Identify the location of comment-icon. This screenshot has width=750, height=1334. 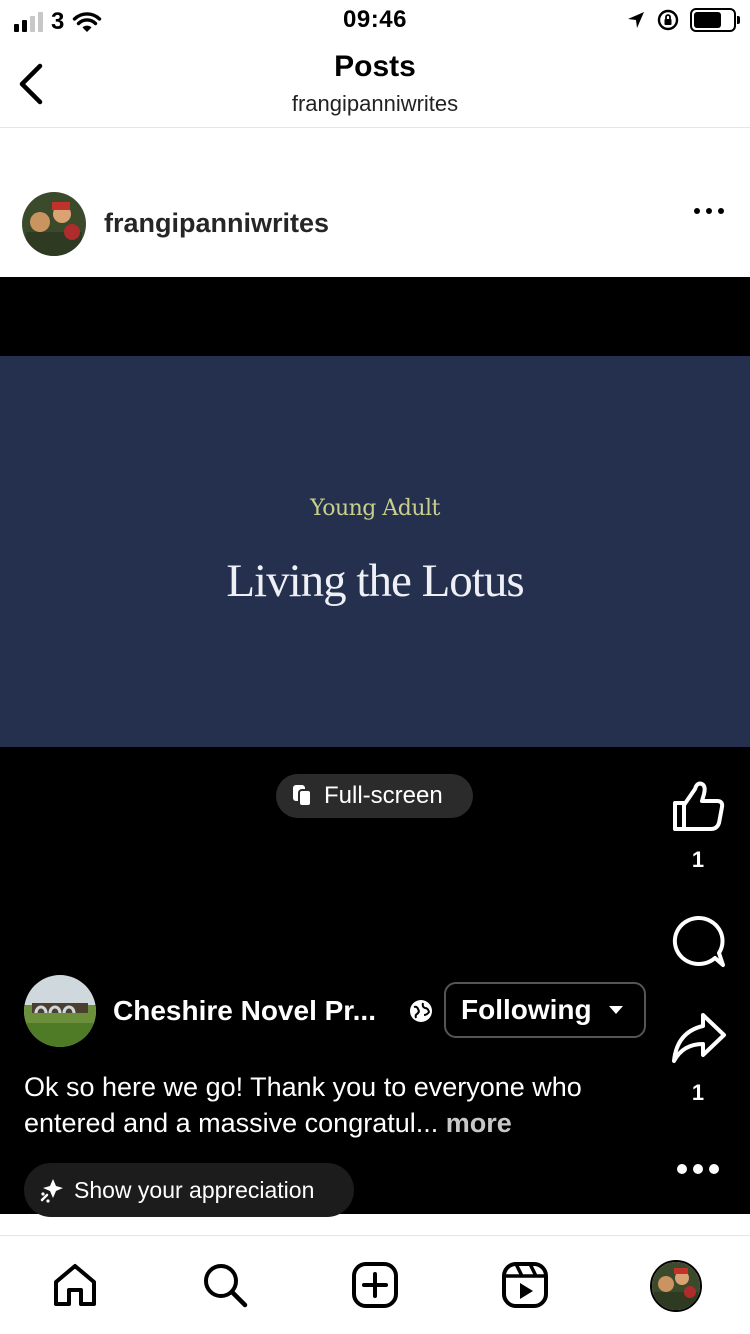
(698, 941).